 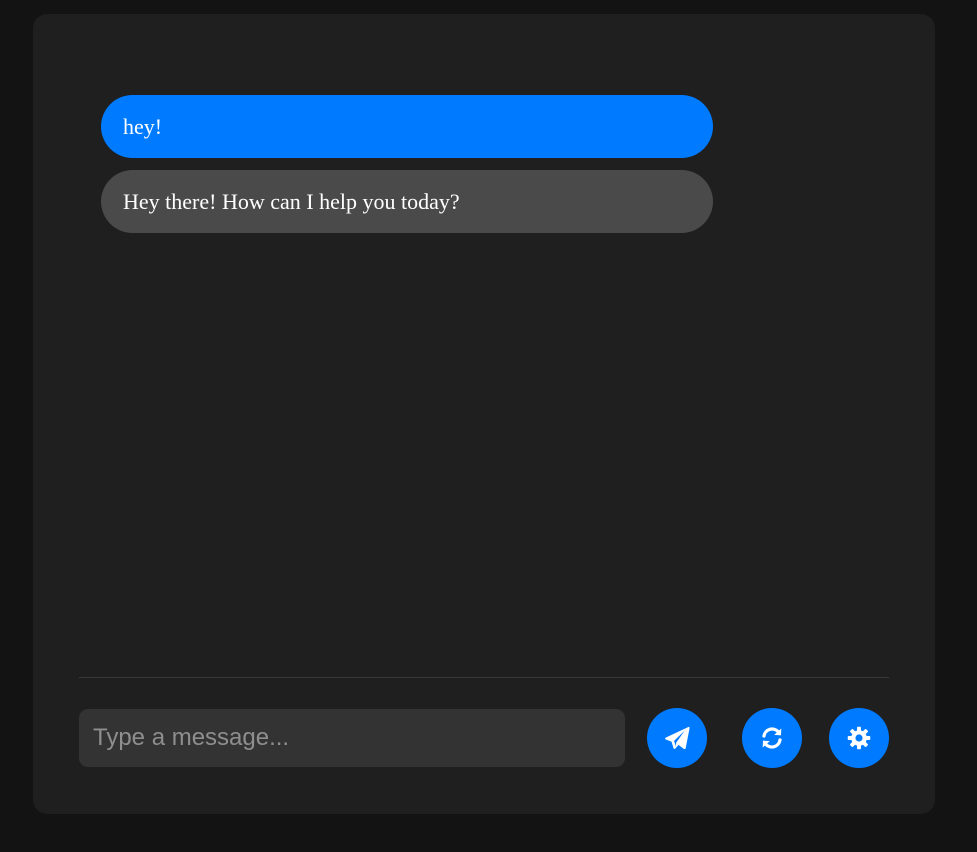 I want to click on settings-button, so click(x=859, y=738).